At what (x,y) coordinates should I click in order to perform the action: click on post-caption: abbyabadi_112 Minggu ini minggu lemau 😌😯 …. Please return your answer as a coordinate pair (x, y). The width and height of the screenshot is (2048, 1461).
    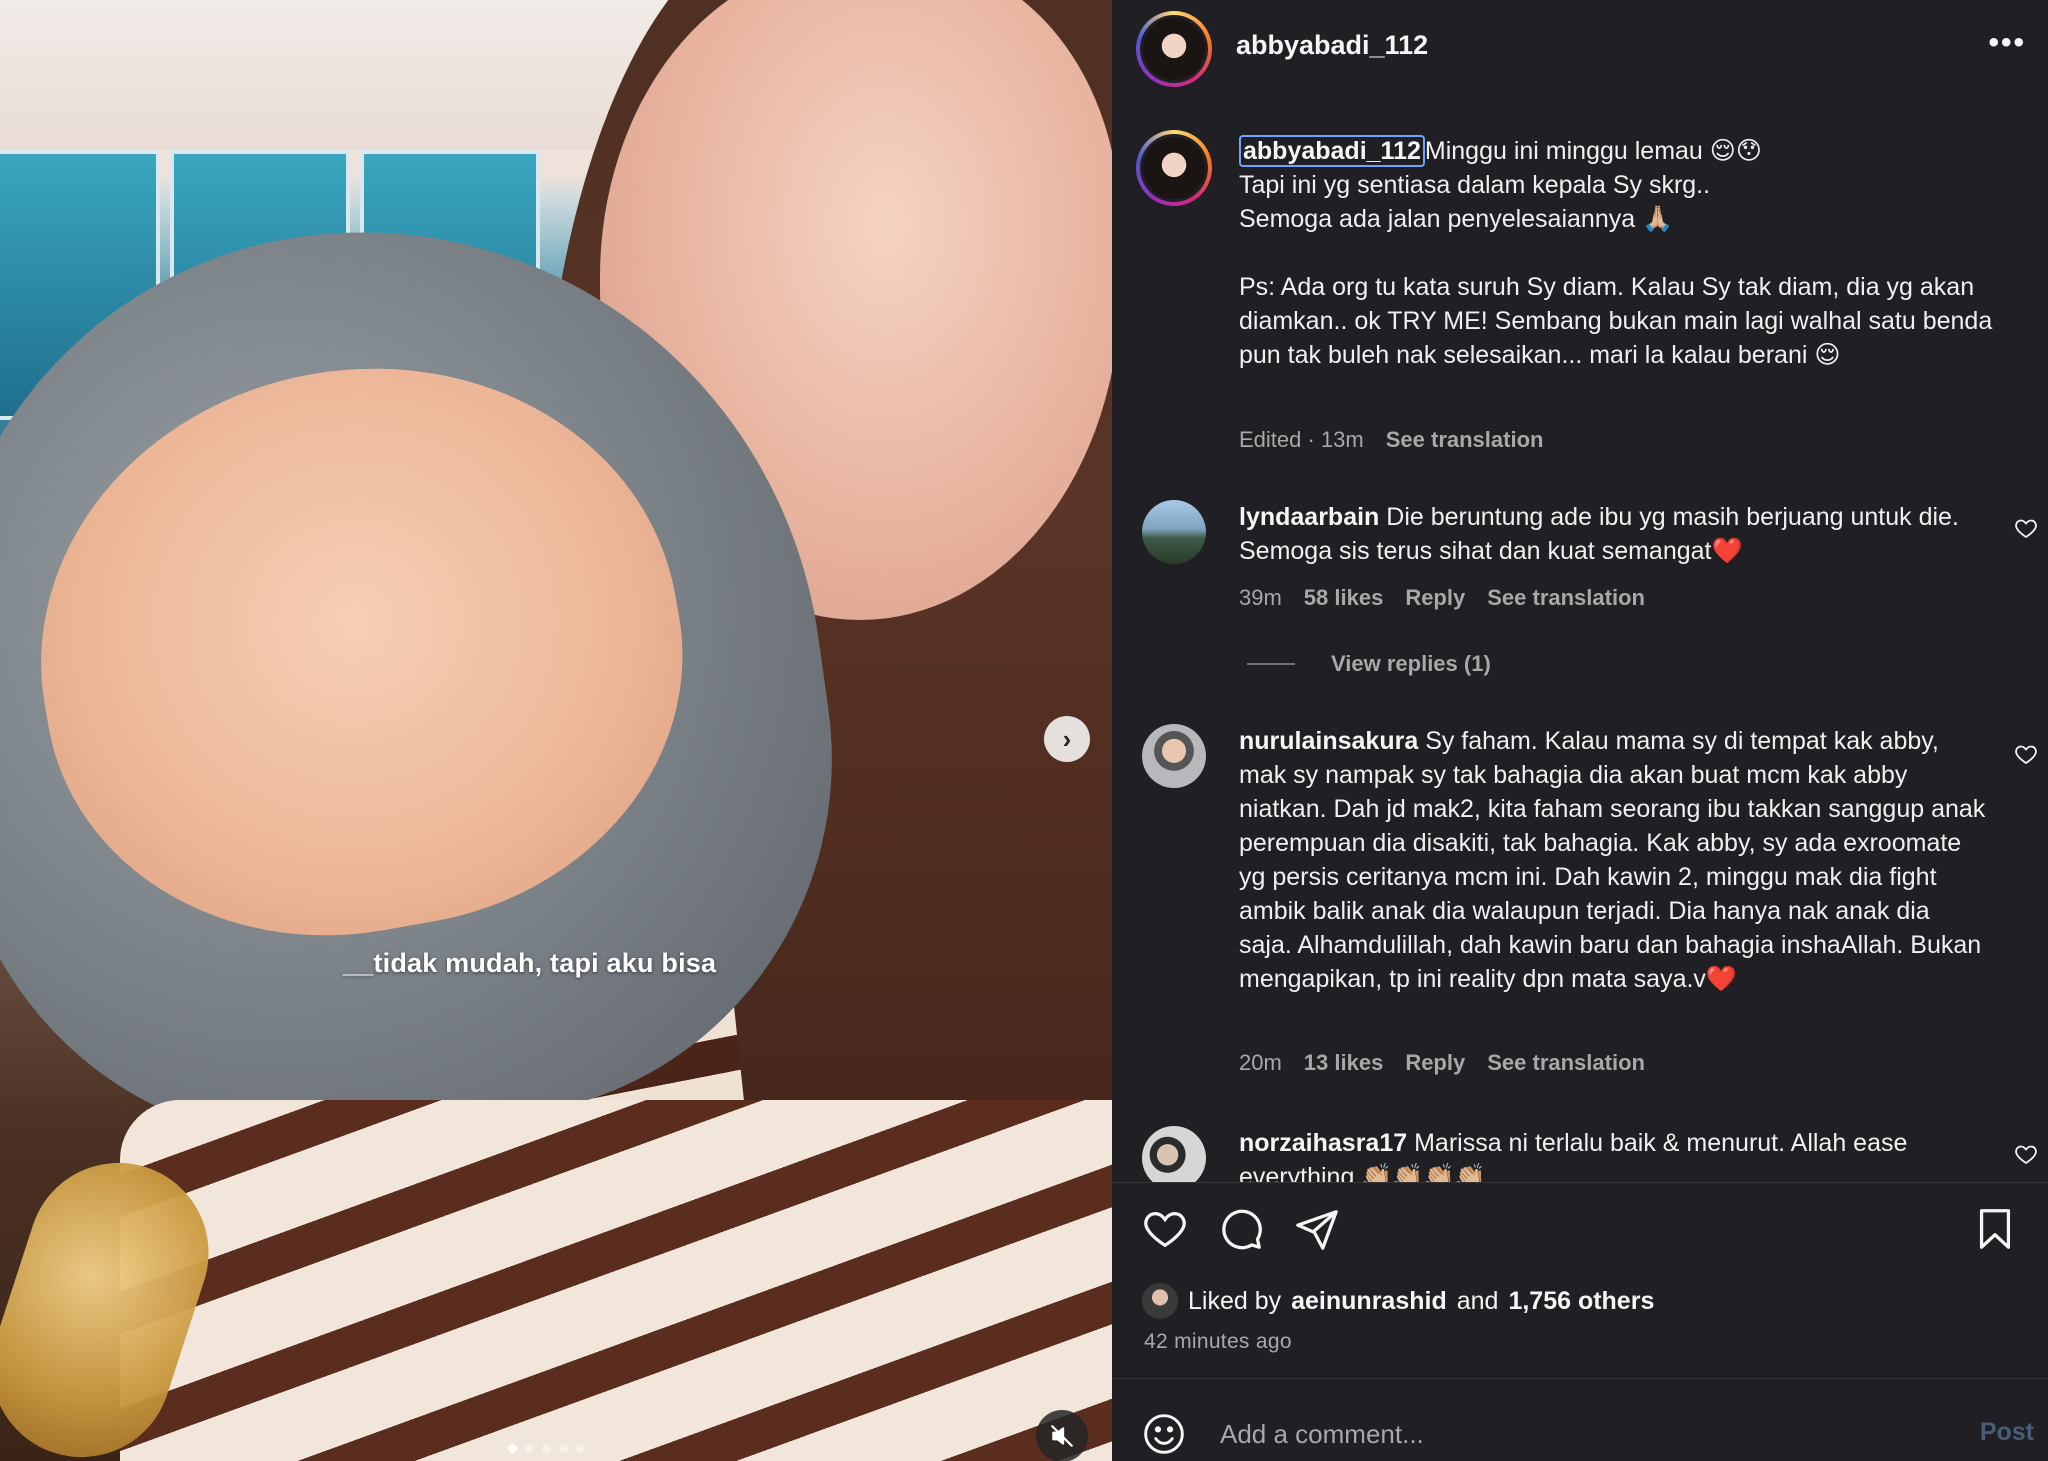
    Looking at the image, I should click on (1629, 253).